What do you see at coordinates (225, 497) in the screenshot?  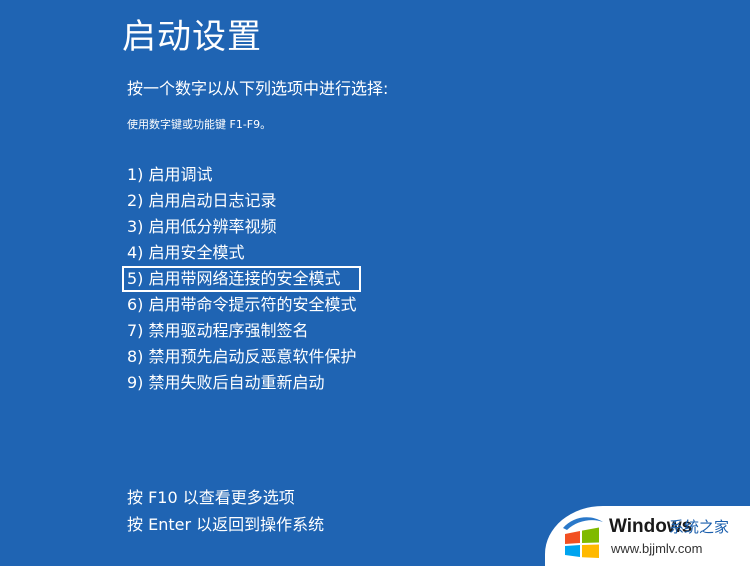 I see `more-options-hint: 按 F10 以查看更多选项` at bounding box center [225, 497].